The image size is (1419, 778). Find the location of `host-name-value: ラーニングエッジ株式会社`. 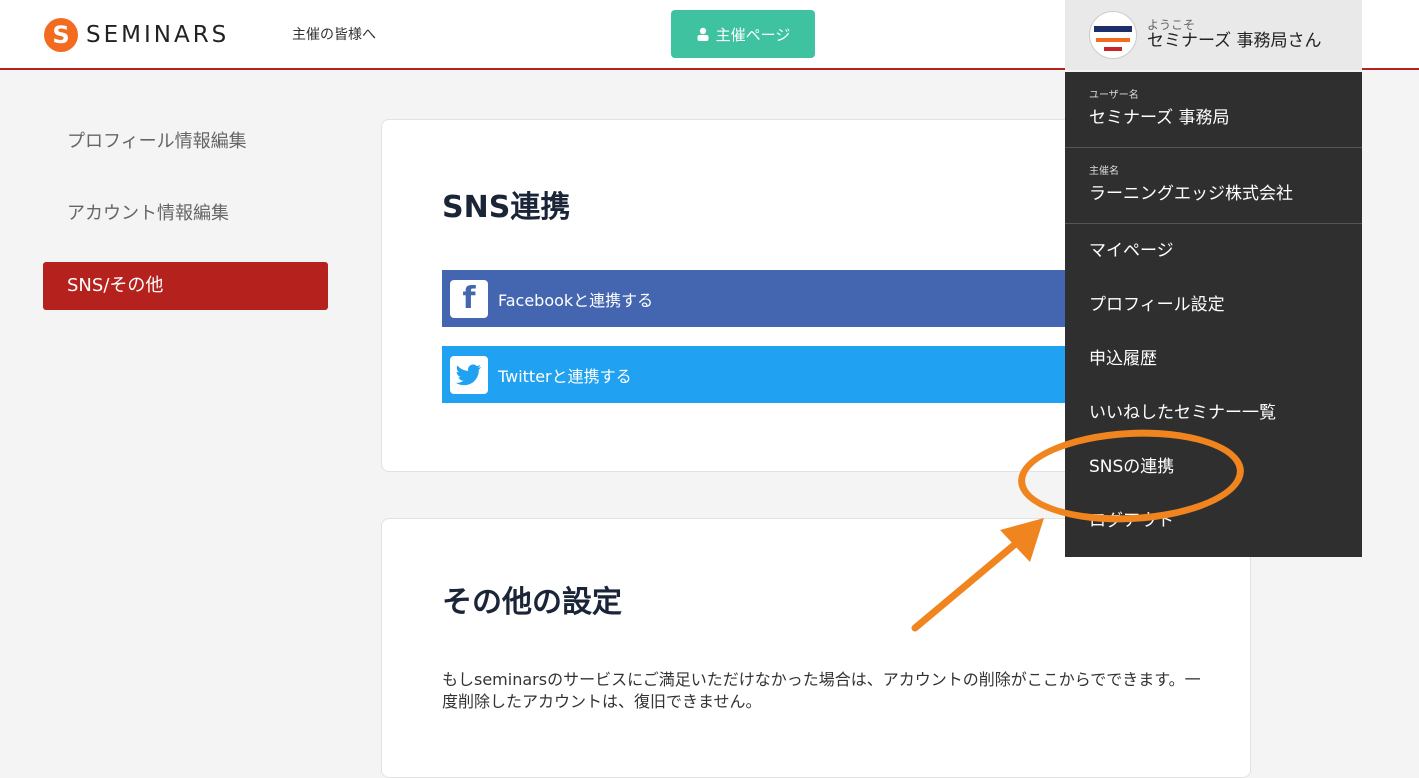

host-name-value: ラーニングエッジ株式会社 is located at coordinates (1191, 194).